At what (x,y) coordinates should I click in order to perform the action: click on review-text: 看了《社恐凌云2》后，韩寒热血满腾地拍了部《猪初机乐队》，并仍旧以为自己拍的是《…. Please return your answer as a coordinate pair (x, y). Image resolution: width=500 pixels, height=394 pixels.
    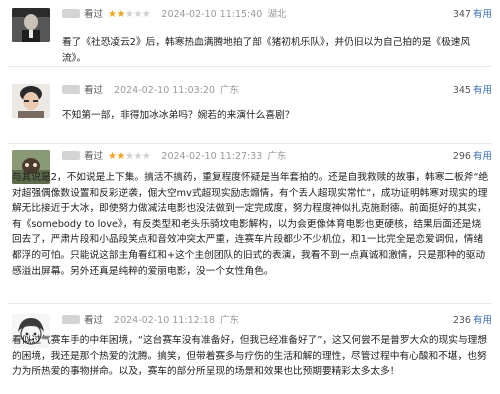
    Looking at the image, I should click on (266, 50).